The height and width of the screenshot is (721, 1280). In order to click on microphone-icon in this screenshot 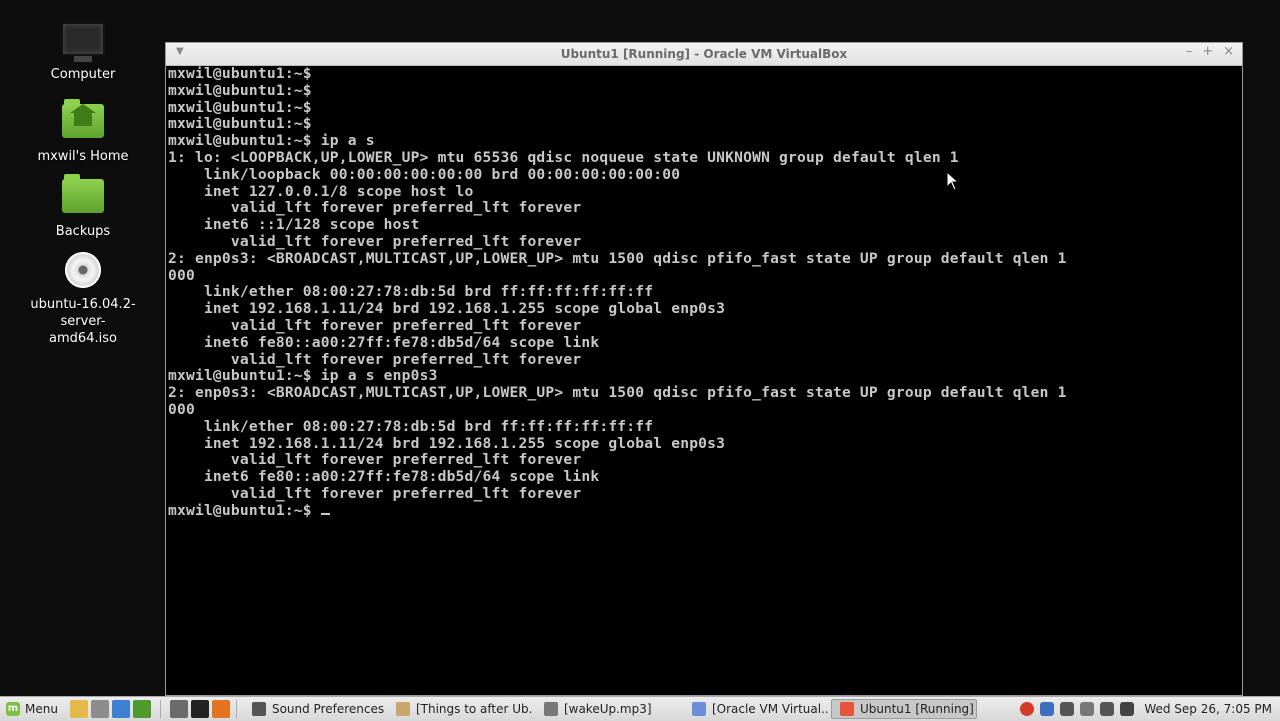, I will do `click(1087, 709)`.